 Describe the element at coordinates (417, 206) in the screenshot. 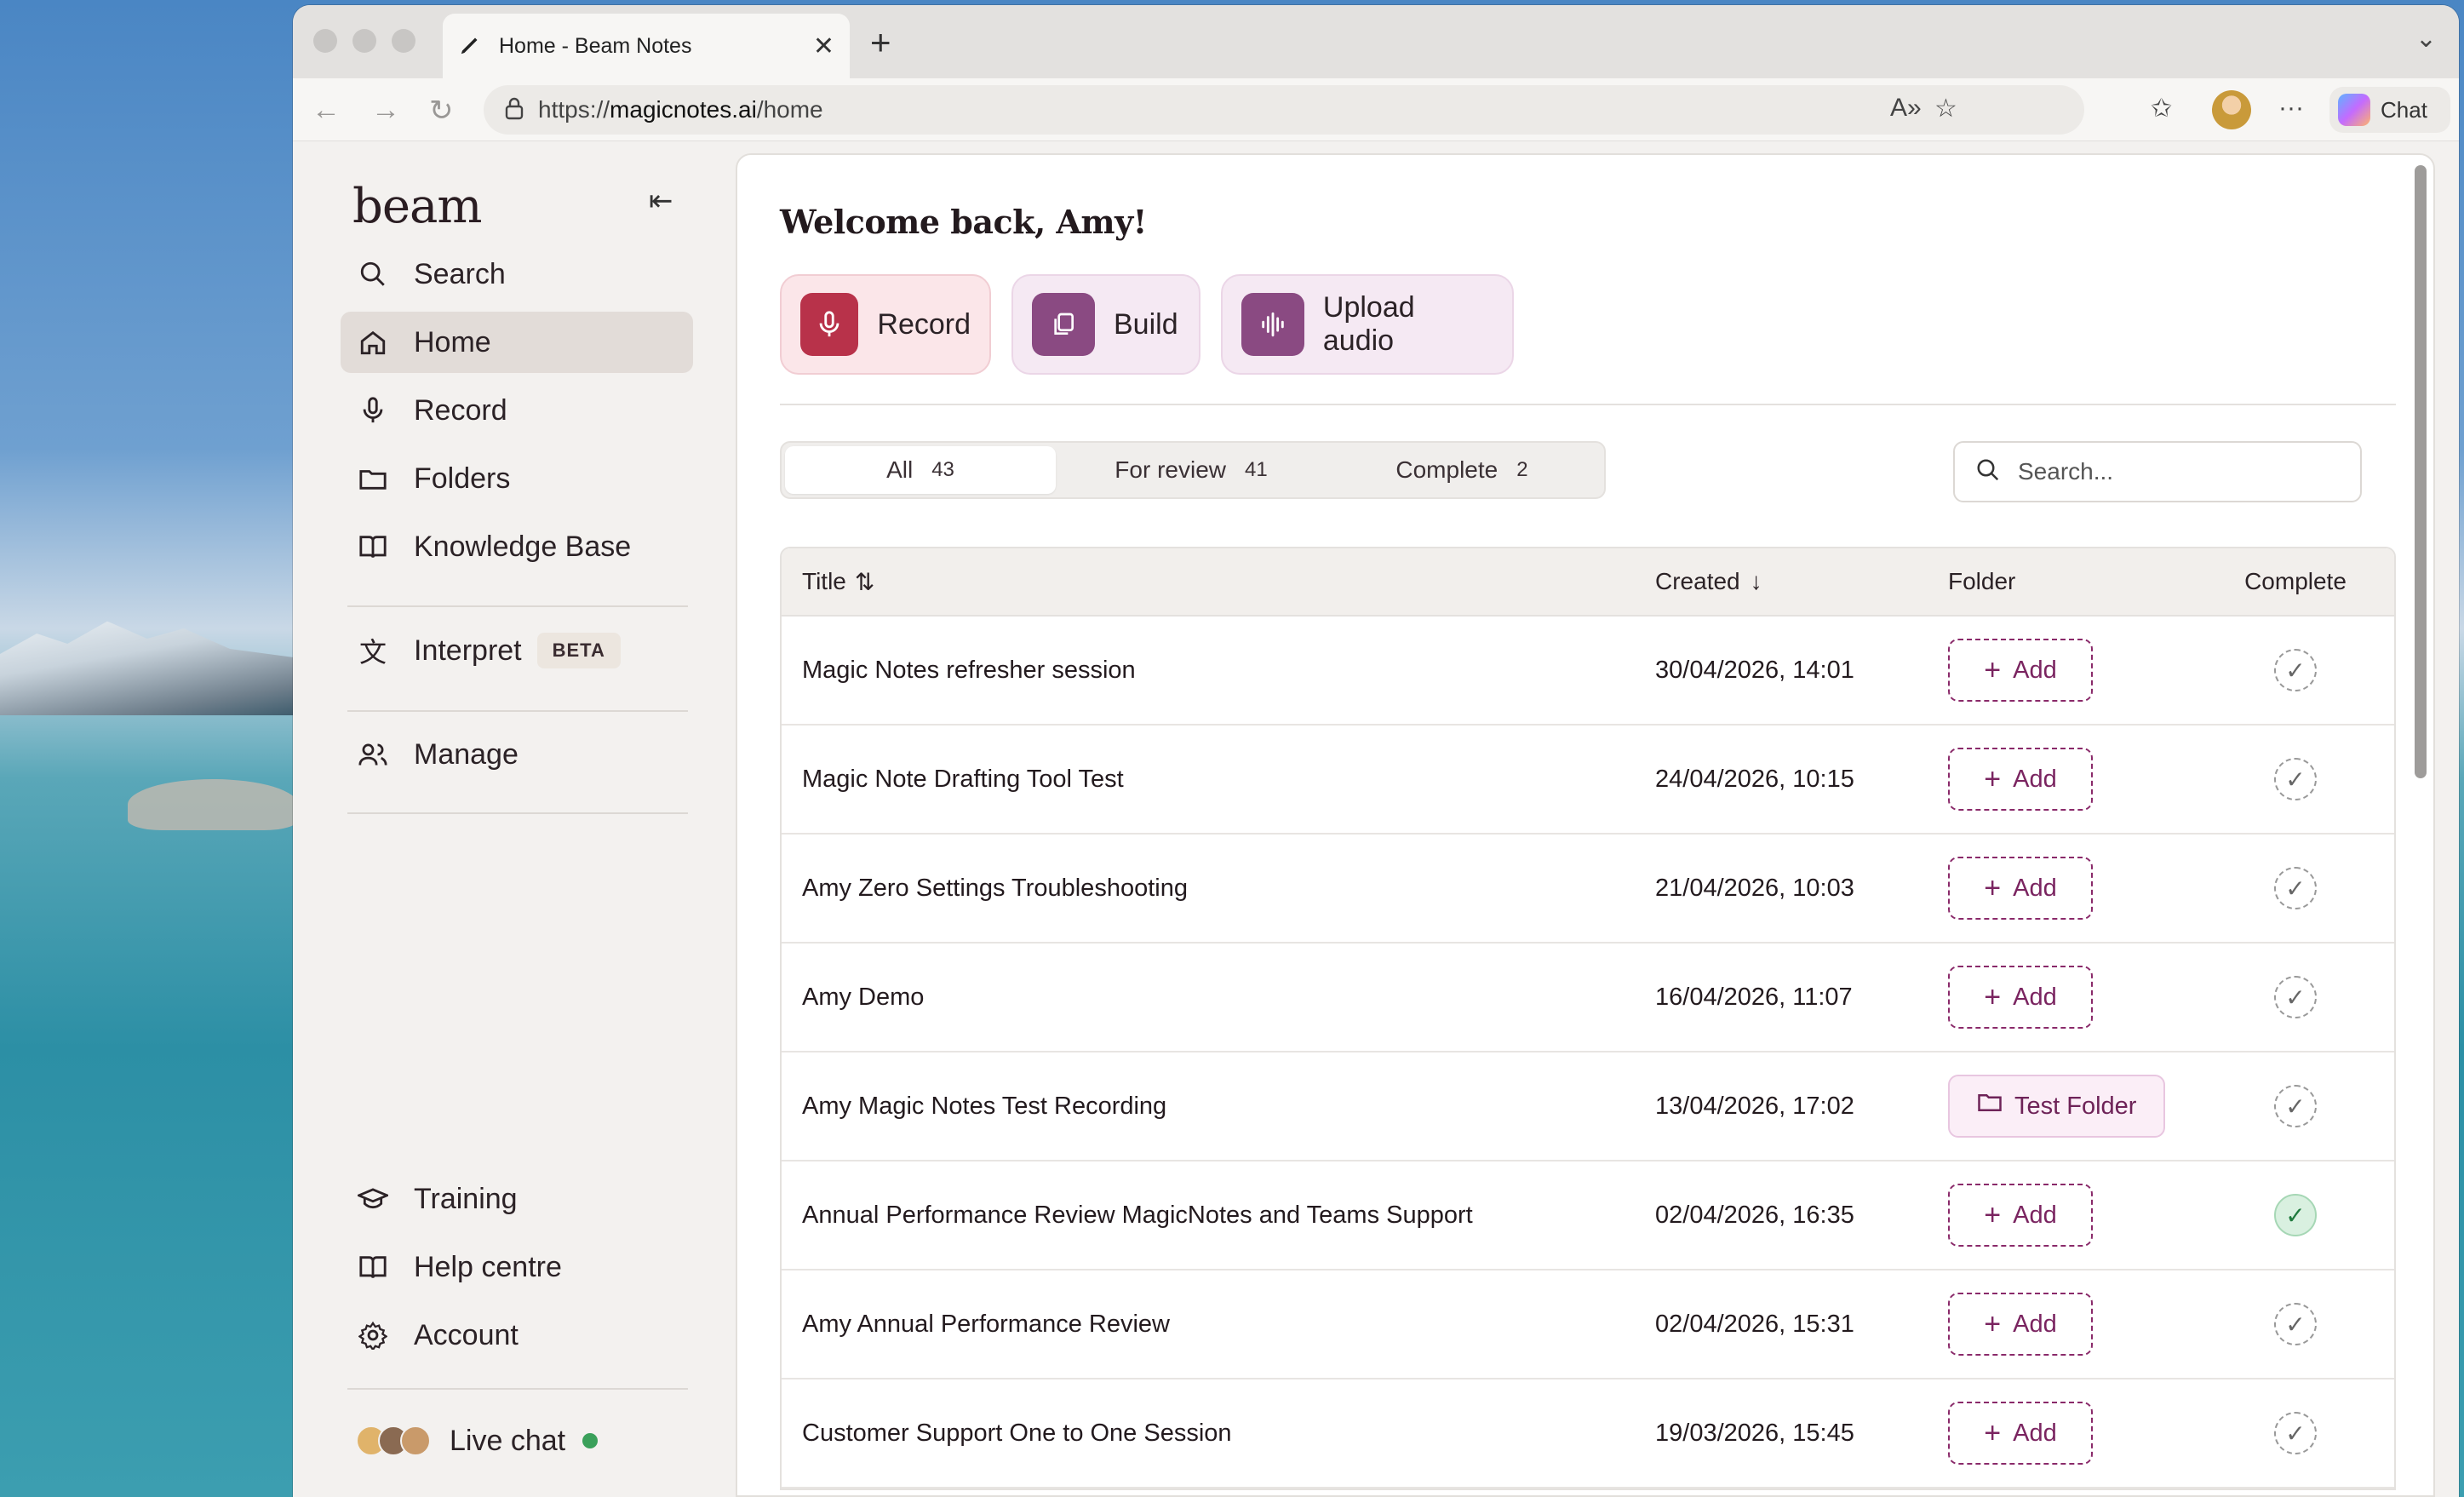

I see `beam-logo: beam` at that location.